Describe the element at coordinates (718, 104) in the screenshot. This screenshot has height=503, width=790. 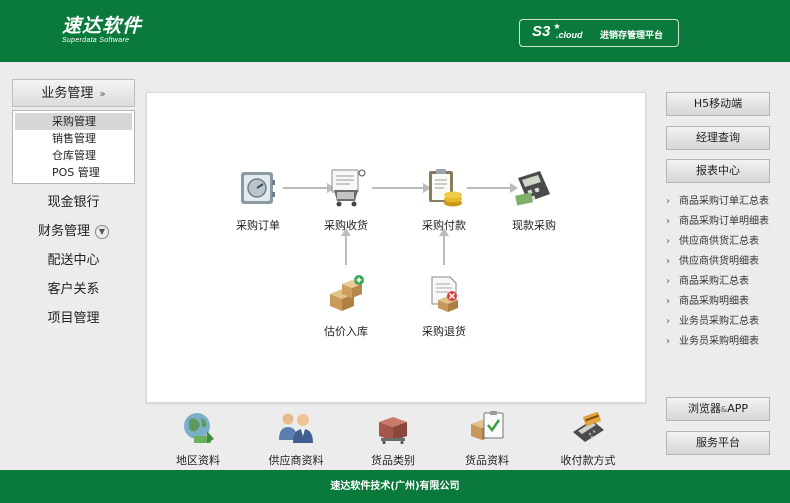
I see `h5-mobile-button: H5移动端` at that location.